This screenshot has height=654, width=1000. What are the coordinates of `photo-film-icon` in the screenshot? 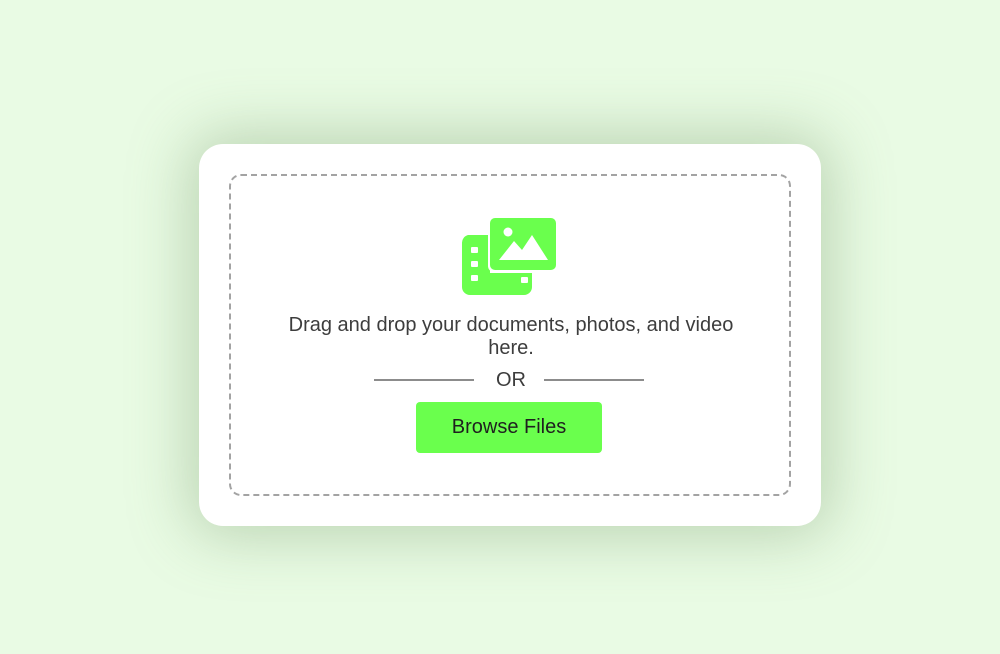 It's located at (510, 256).